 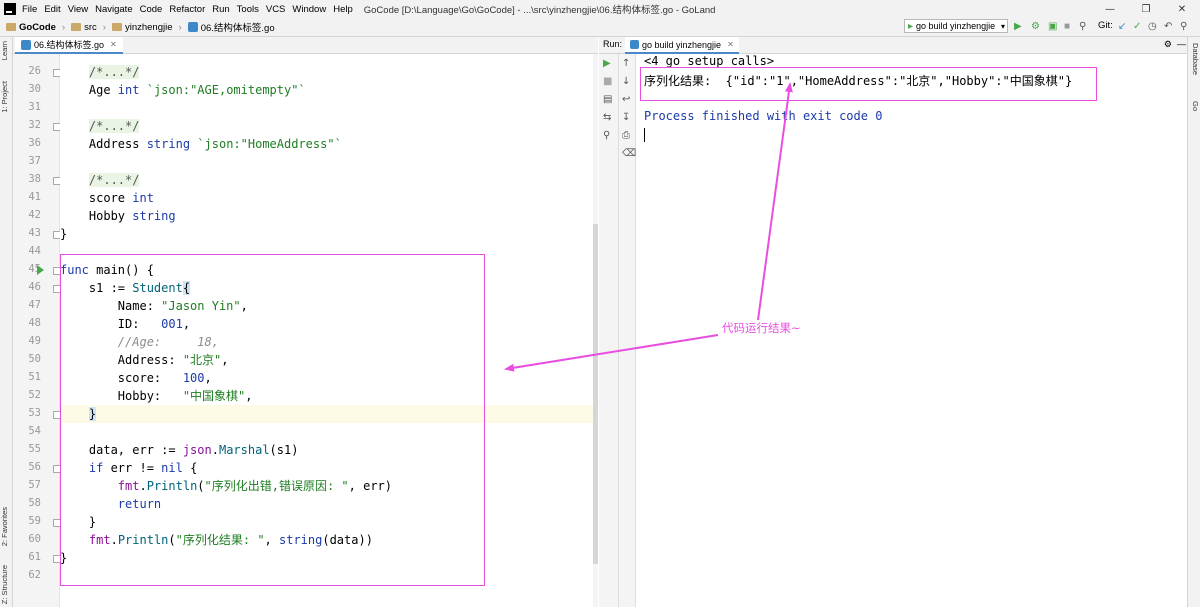 What do you see at coordinates (40, 270) in the screenshot?
I see `run-gutter-icon` at bounding box center [40, 270].